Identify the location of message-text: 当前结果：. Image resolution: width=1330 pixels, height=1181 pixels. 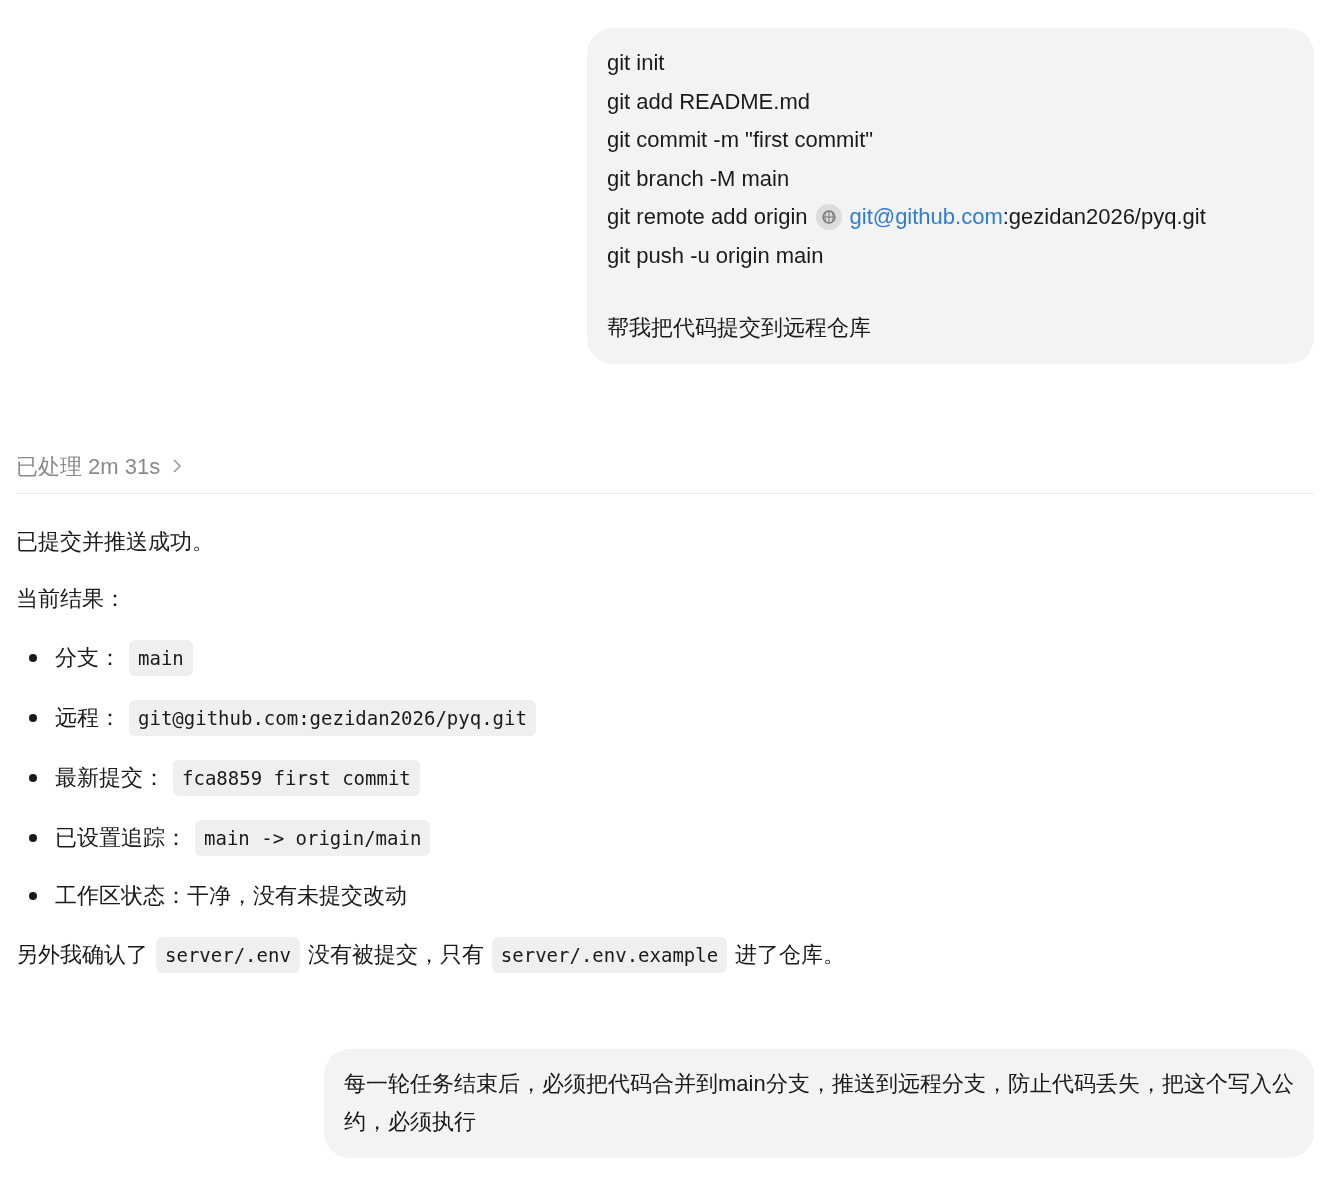
(71, 598).